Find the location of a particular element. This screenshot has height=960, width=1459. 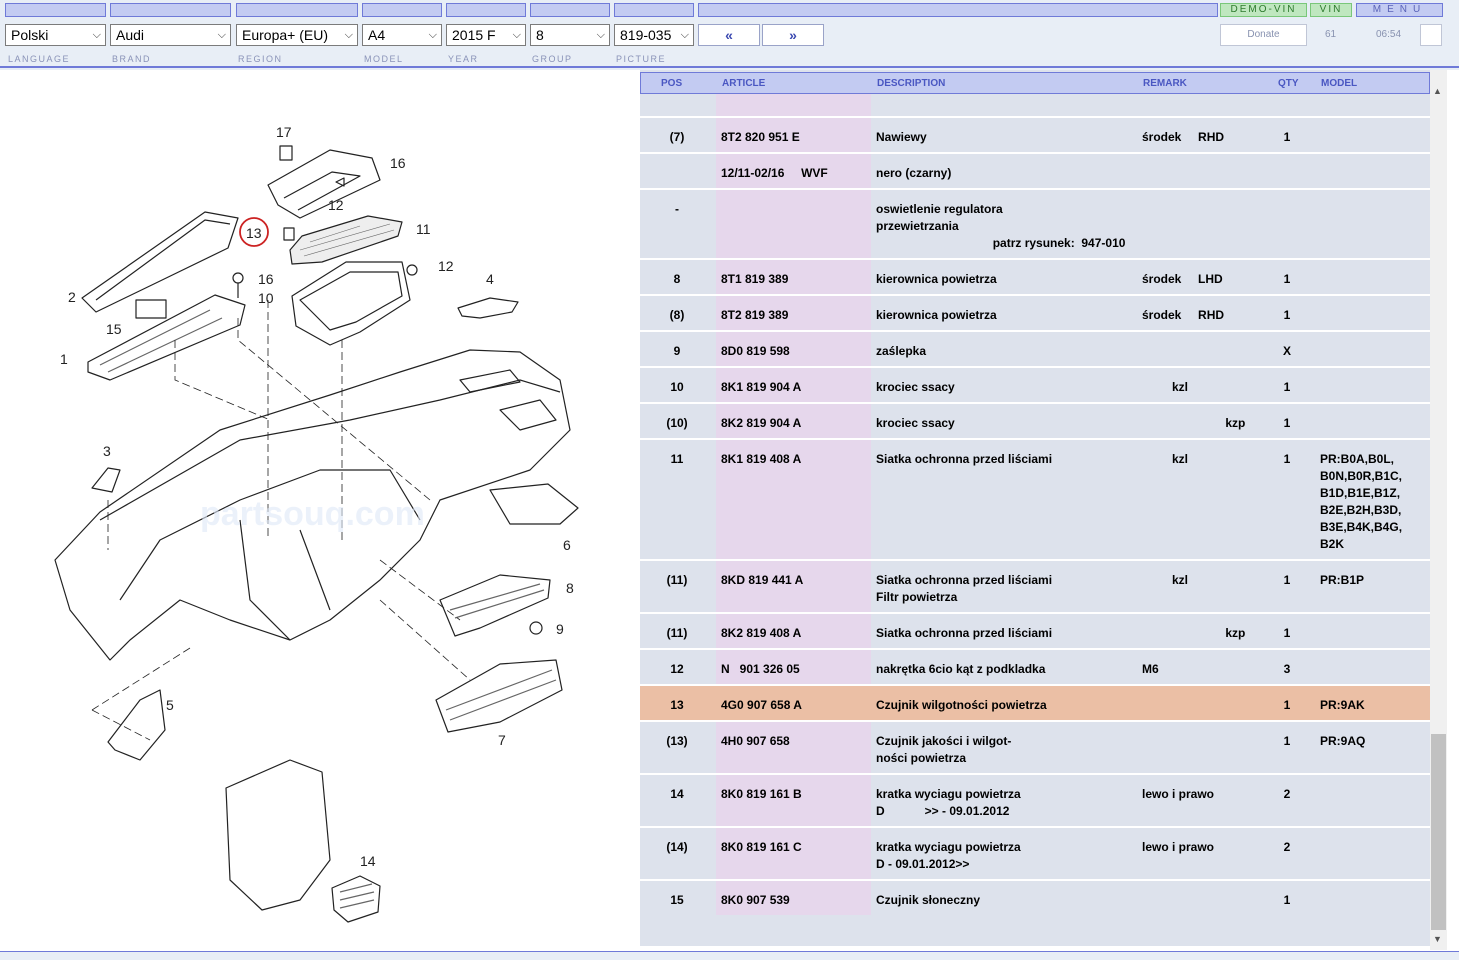

cell-article: 8T2 820 951 E is located at coordinates (760, 137).